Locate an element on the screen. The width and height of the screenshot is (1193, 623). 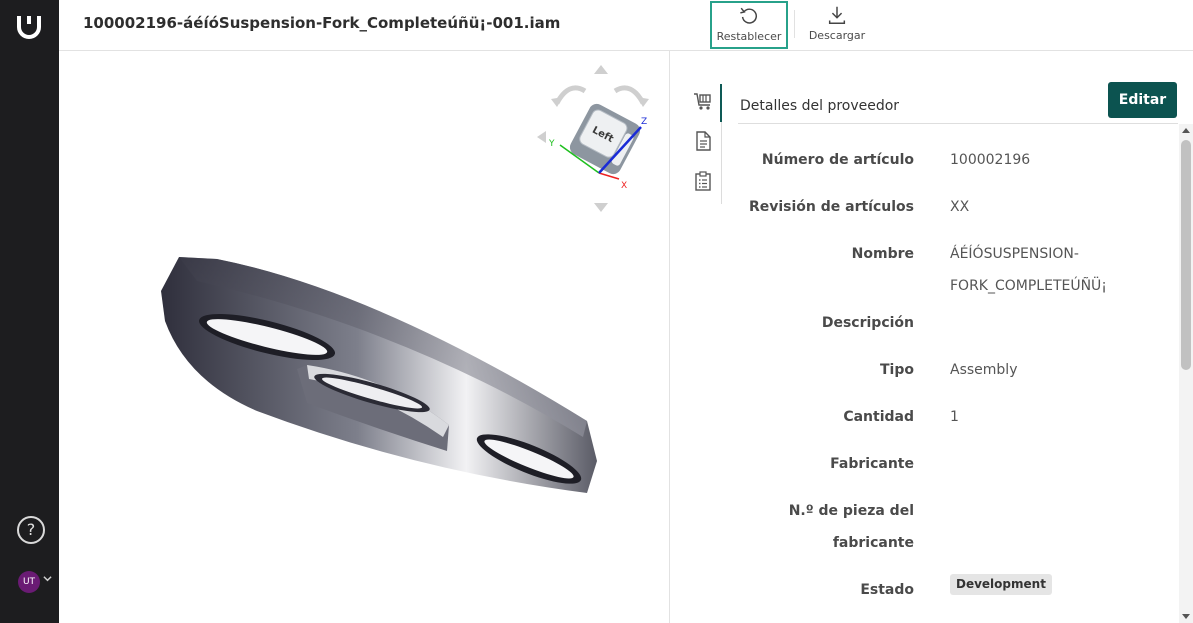
prop-value-status: Development is located at coordinates (1060, 584).